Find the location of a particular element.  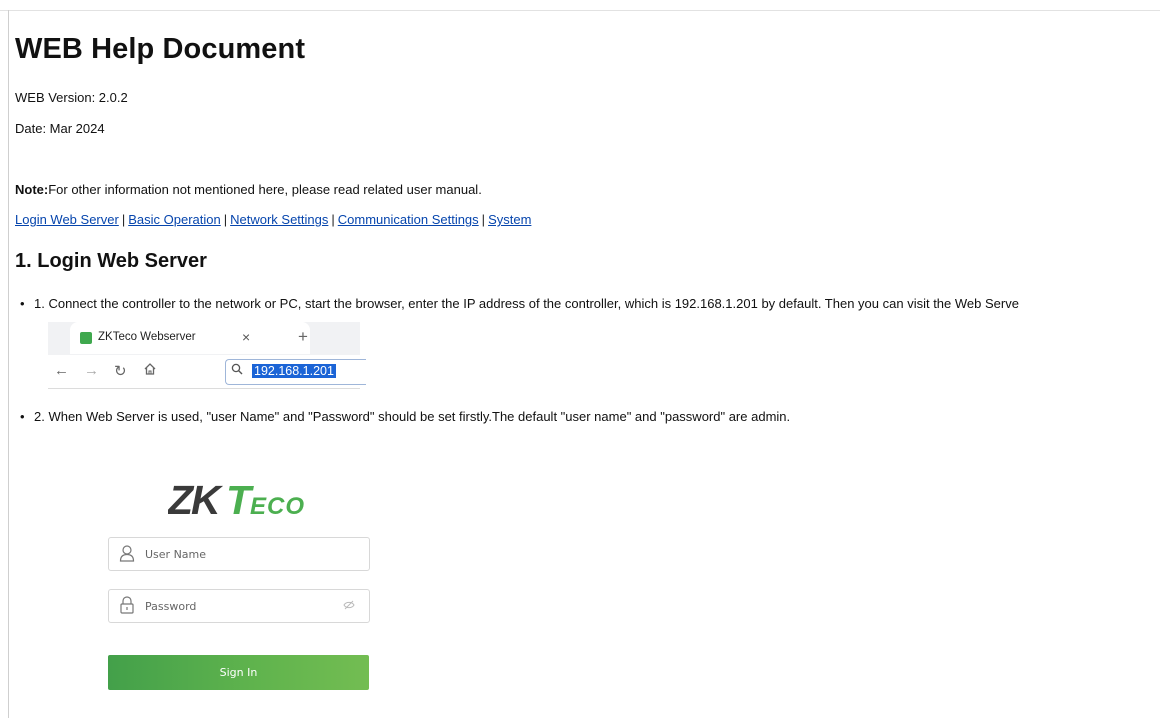

sign-in-button: Sign In is located at coordinates (238, 672).